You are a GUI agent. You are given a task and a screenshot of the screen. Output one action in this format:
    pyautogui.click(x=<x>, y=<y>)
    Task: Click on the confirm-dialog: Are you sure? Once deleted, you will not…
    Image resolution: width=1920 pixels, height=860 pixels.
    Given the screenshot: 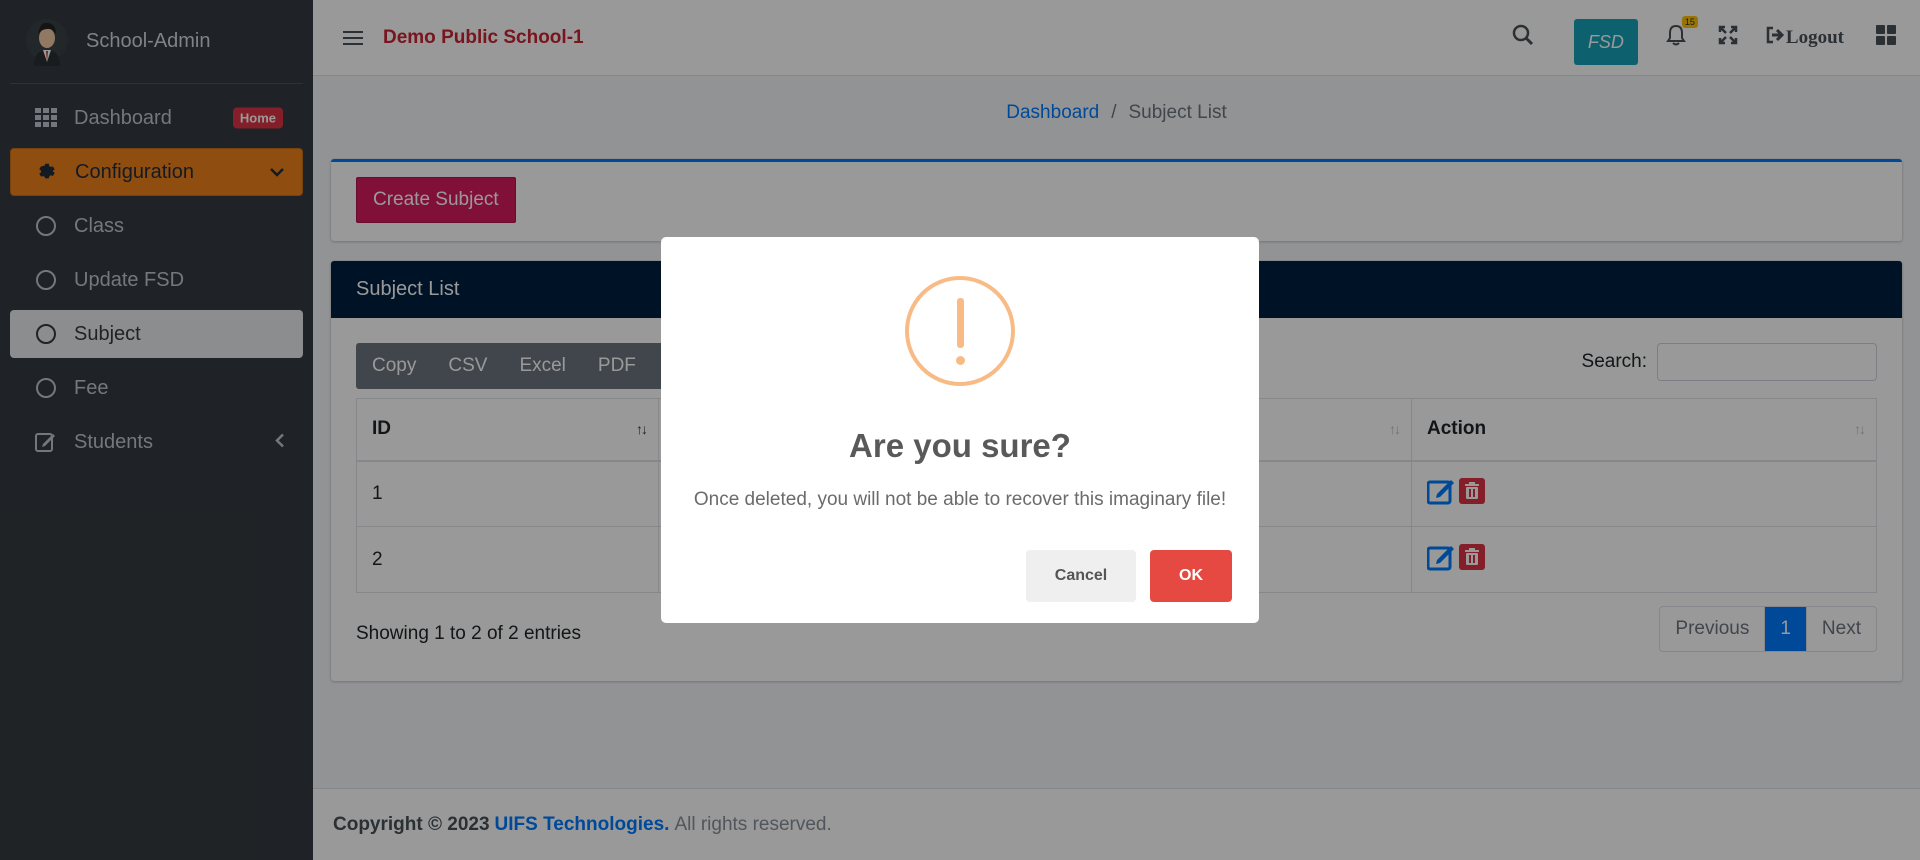 What is the action you would take?
    pyautogui.click(x=960, y=430)
    